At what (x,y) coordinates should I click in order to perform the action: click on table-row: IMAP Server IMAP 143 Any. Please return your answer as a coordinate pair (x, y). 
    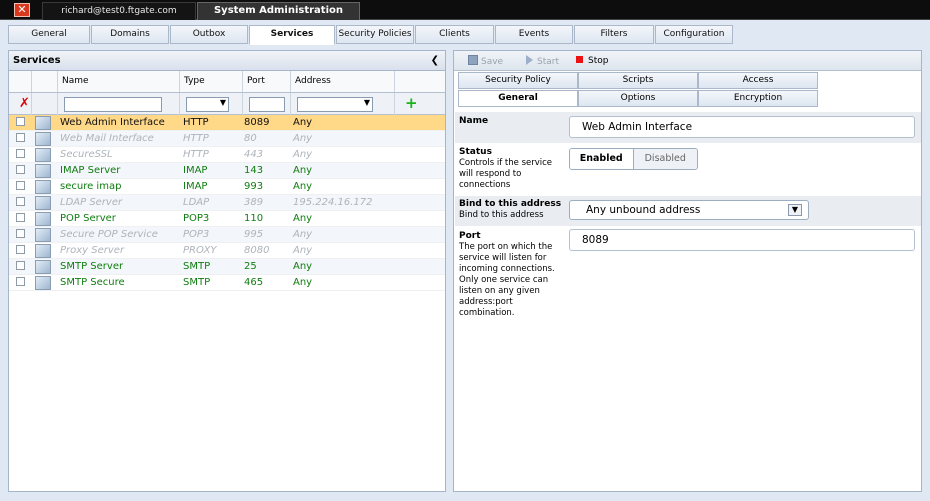
    Looking at the image, I should click on (227, 171).